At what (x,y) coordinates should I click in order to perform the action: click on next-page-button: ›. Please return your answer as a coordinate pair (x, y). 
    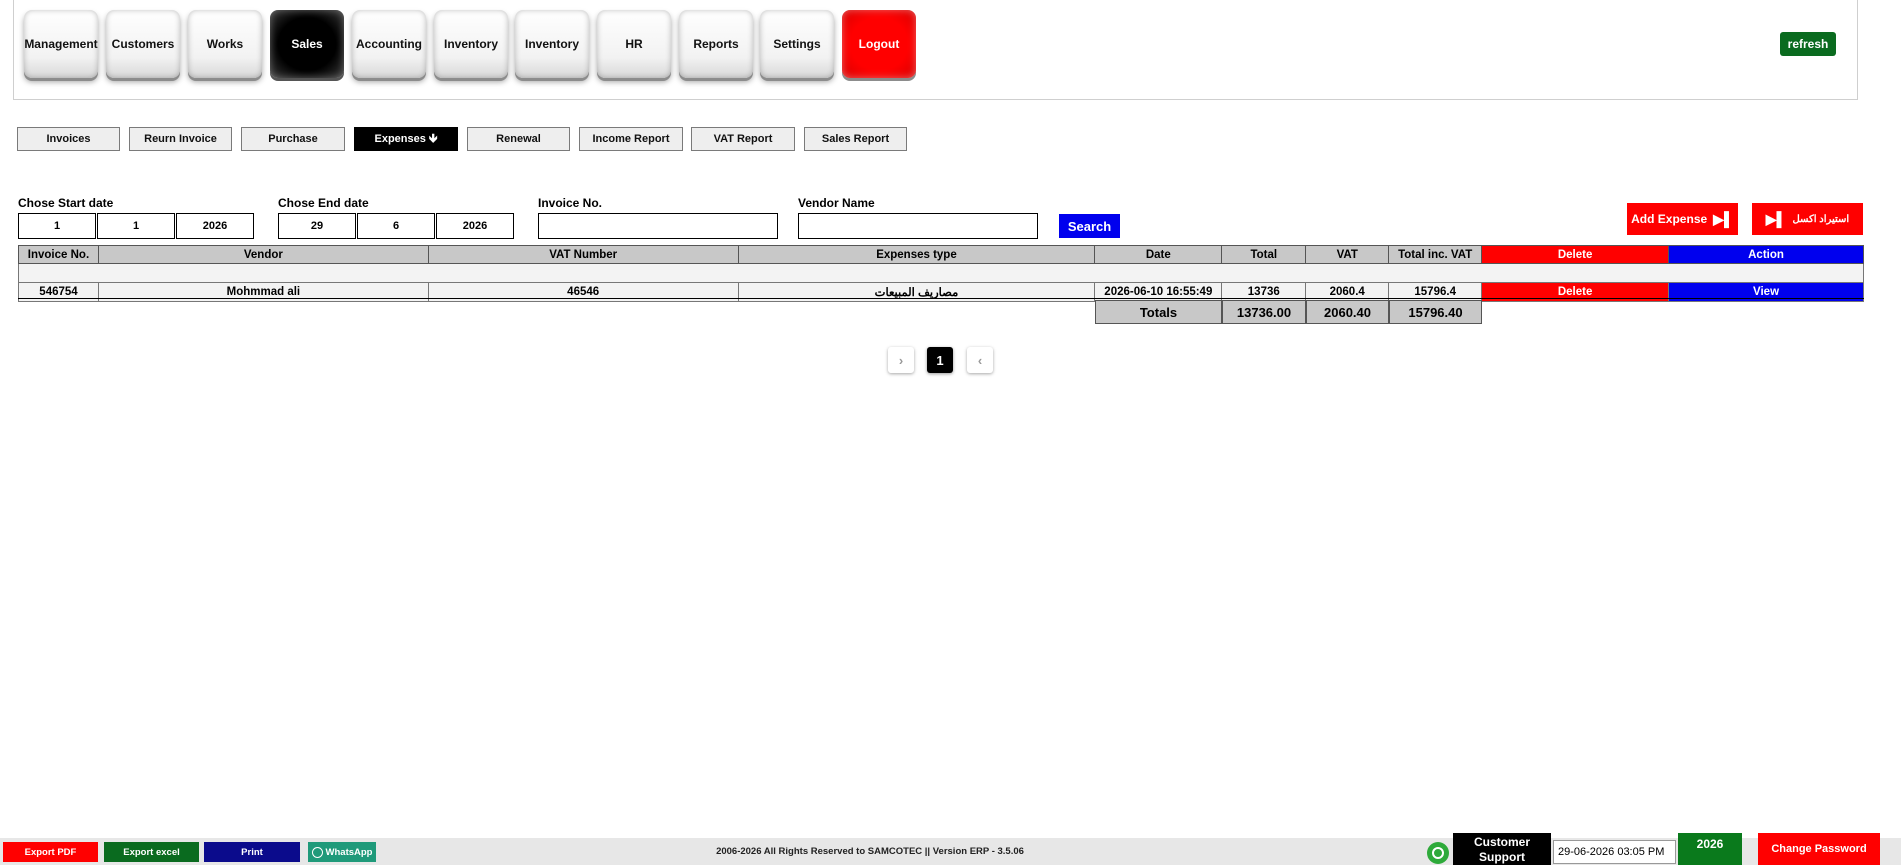
    Looking at the image, I should click on (901, 360).